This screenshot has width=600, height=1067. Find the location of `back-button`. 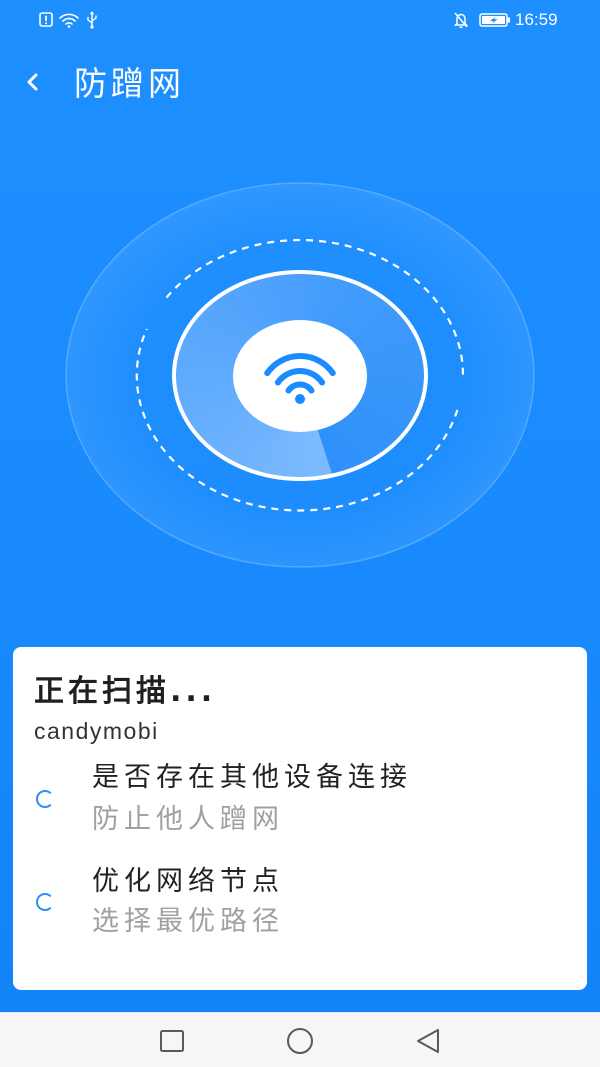

back-button is located at coordinates (33, 82).